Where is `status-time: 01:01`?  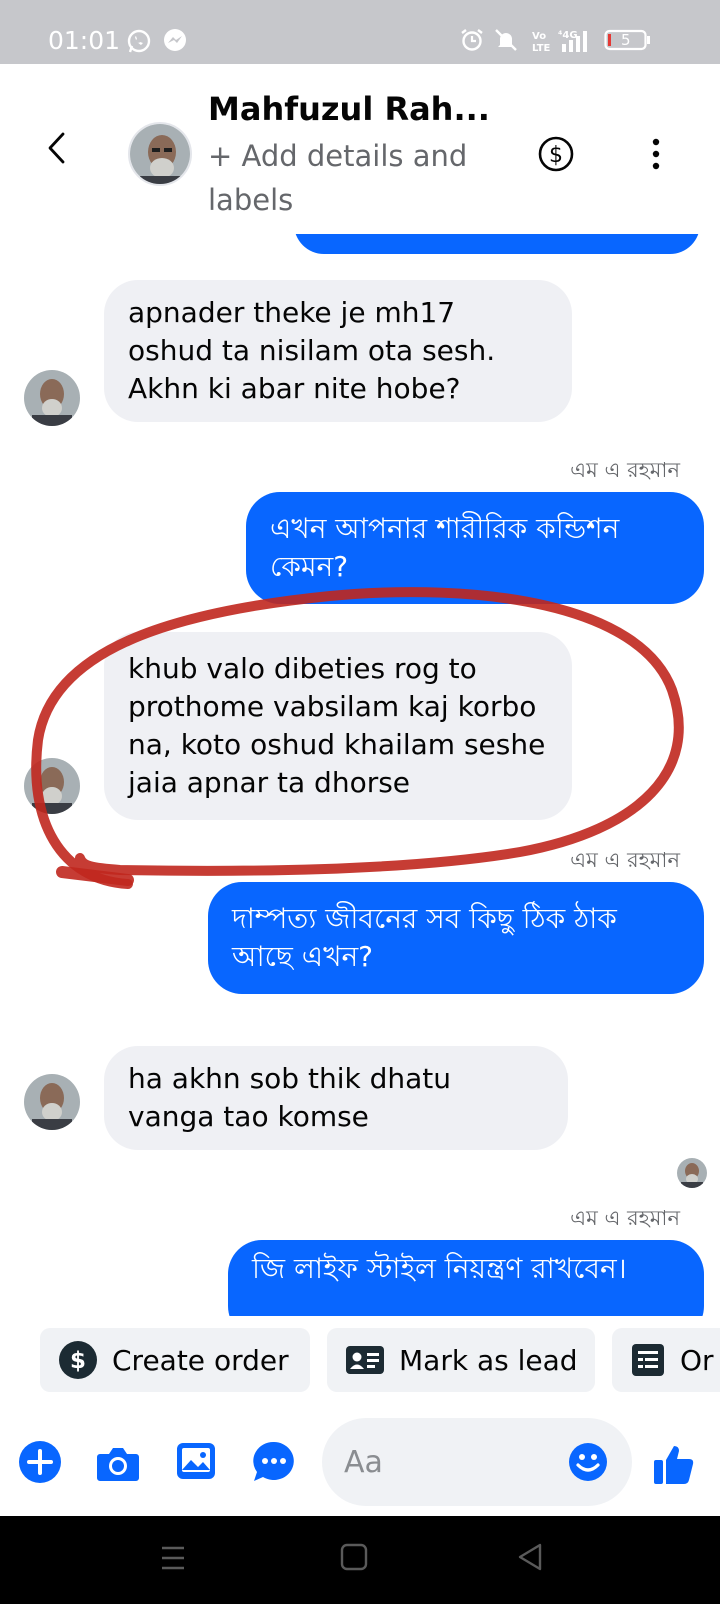
status-time: 01:01 is located at coordinates (84, 40).